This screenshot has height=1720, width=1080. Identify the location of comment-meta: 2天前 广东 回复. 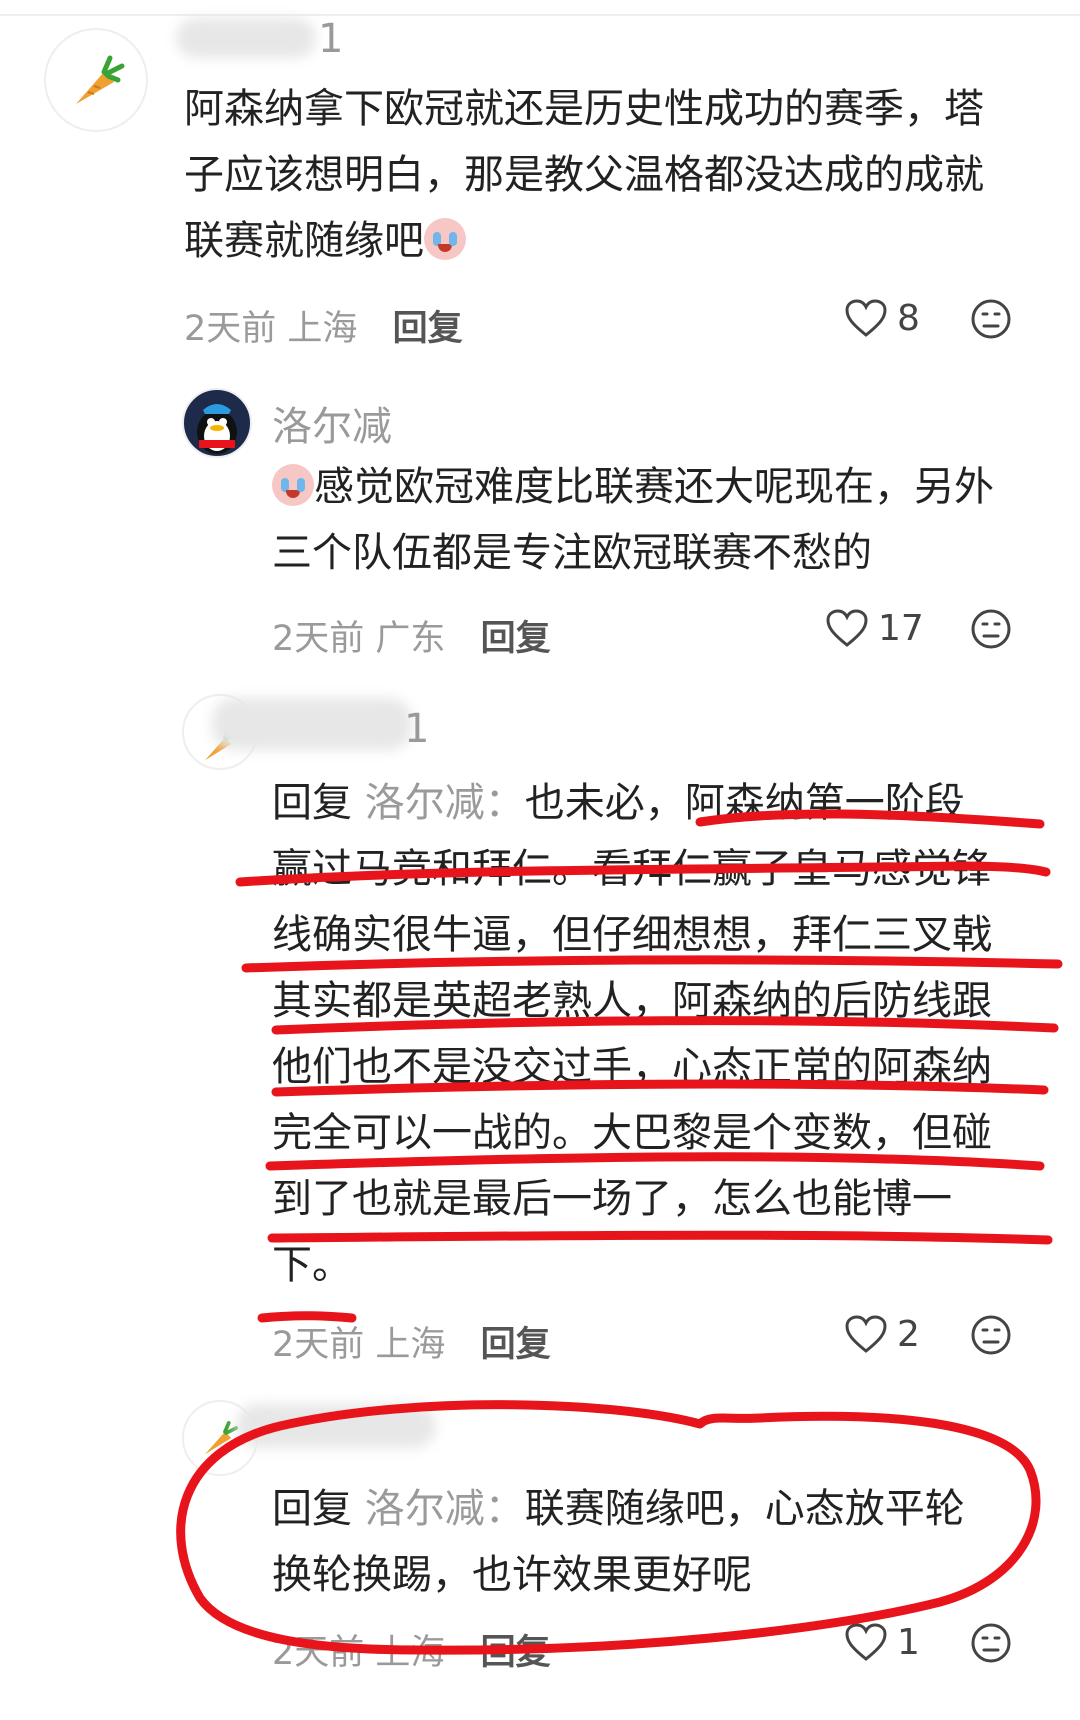
(411, 635).